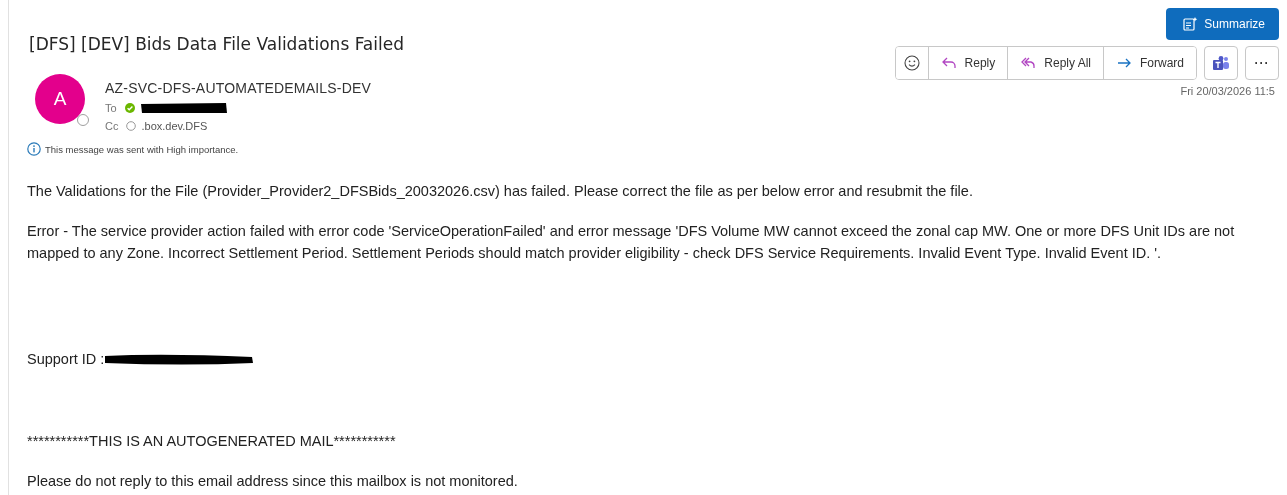 This screenshot has width=1287, height=495. Describe the element at coordinates (1028, 63) in the screenshot. I see `reply-all-icon` at that location.